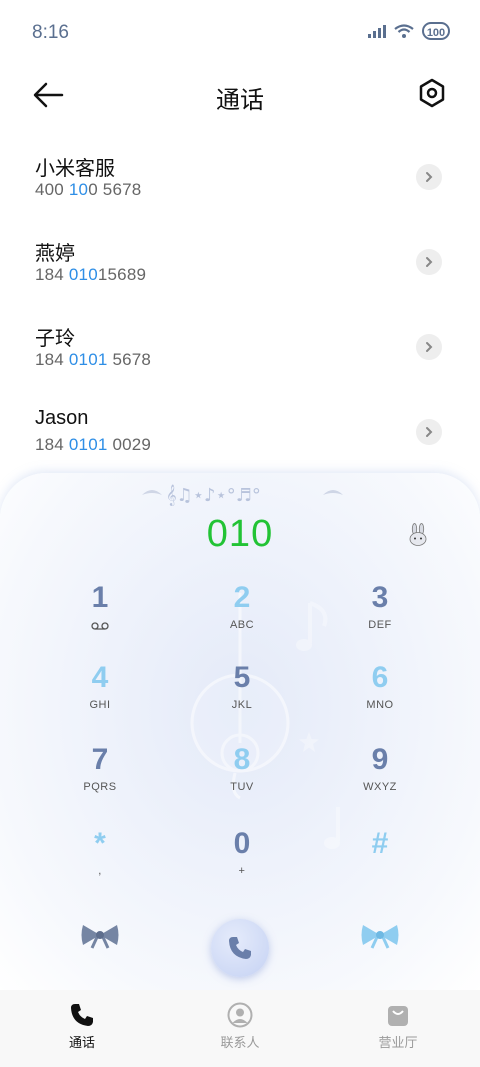  Describe the element at coordinates (242, 843) in the screenshot. I see `key-digit: 0` at that location.